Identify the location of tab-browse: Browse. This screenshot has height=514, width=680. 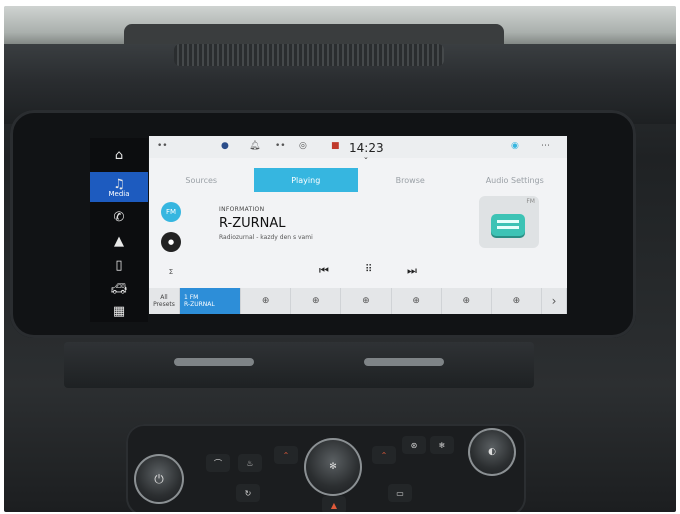
(410, 180).